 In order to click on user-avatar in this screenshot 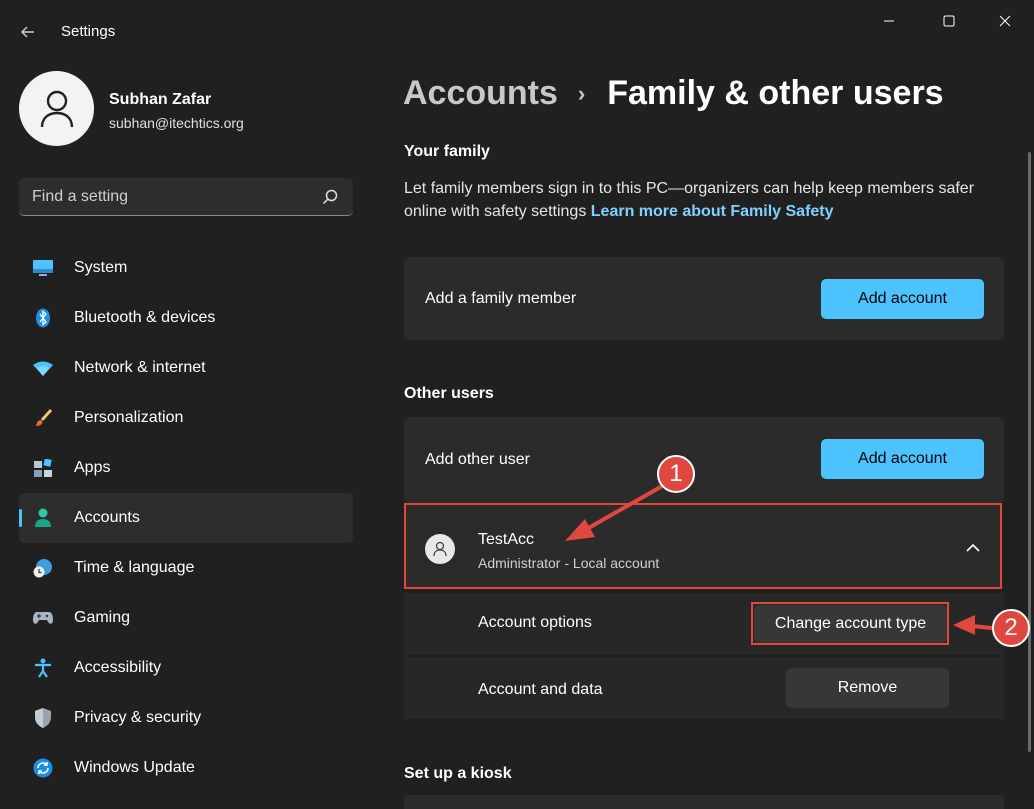, I will do `click(440, 549)`.